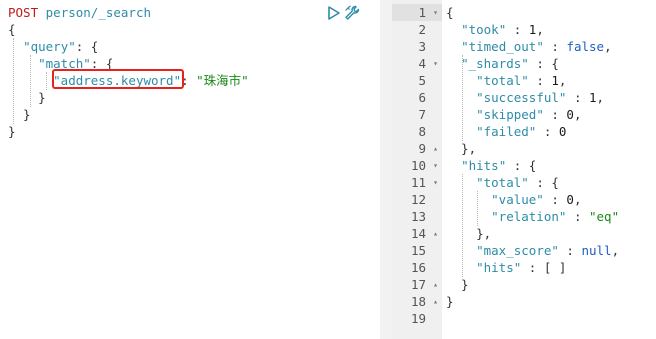 This screenshot has width=656, height=339. I want to click on code-line: "skipped" : 0,, so click(529, 114).